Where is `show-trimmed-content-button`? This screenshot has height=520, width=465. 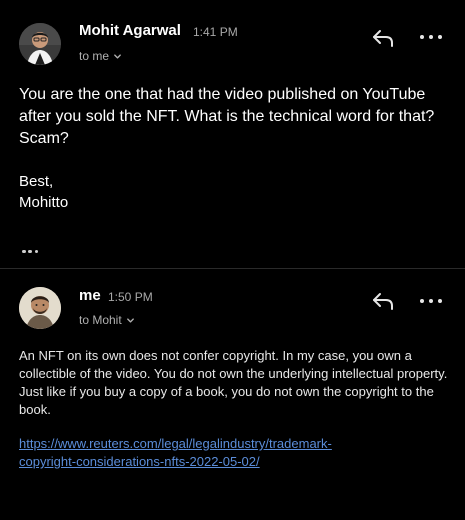 show-trimmed-content-button is located at coordinates (30, 251).